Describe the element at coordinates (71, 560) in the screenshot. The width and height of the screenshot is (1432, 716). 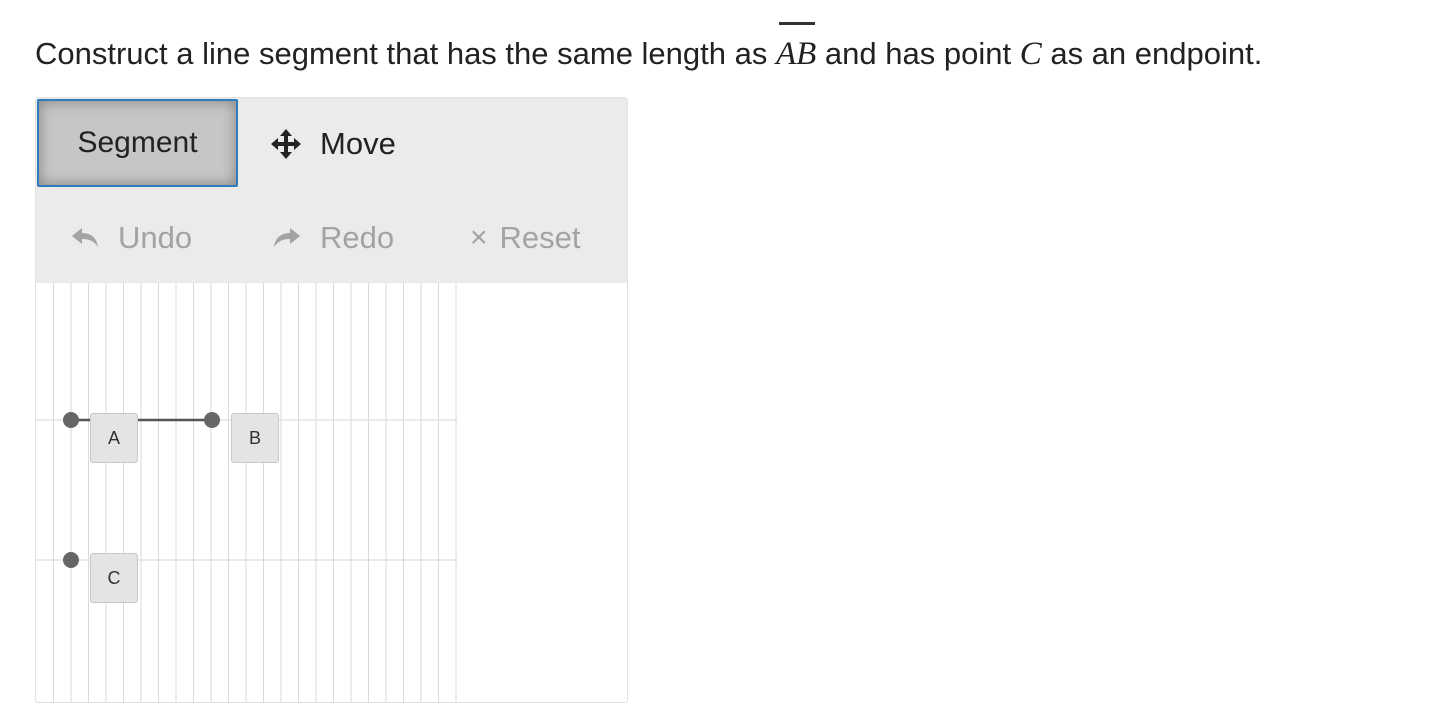
I see `point-c` at that location.